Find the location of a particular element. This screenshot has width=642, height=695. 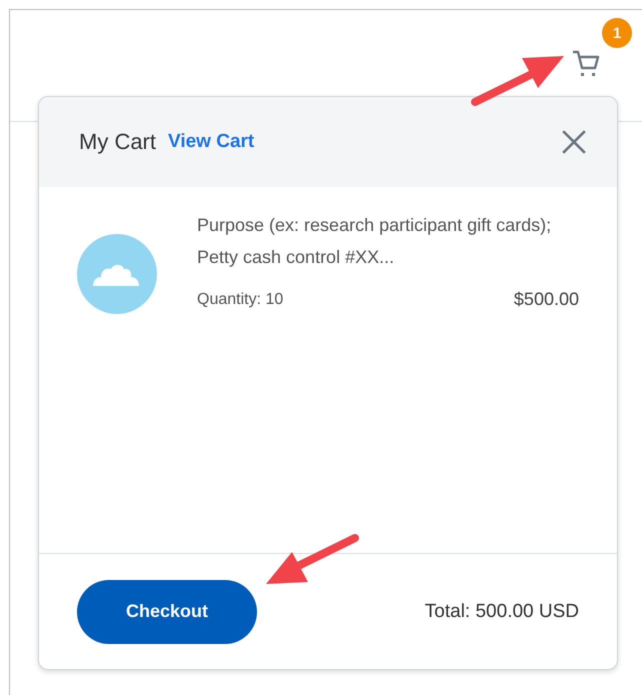

cart-total: Total: 500.00 USD is located at coordinates (501, 611).